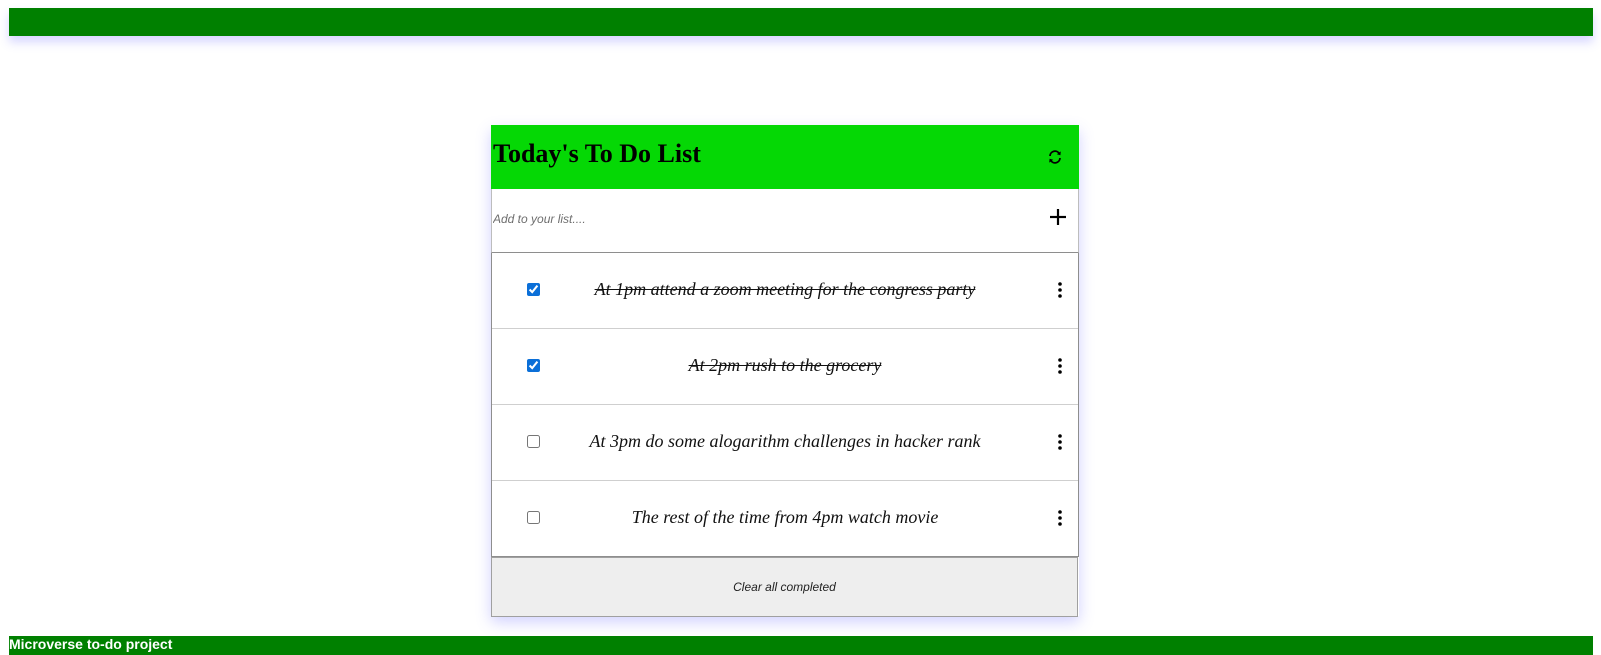 The image size is (1601, 655). What do you see at coordinates (1055, 157) in the screenshot?
I see `refresh-icon` at bounding box center [1055, 157].